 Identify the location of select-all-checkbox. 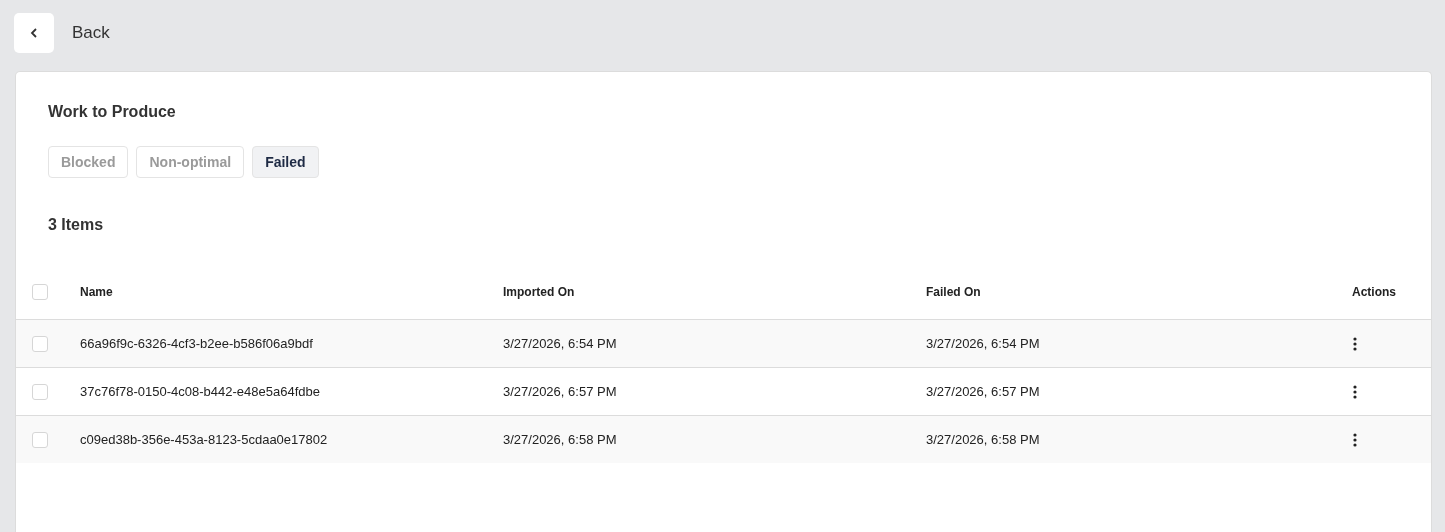
(40, 291).